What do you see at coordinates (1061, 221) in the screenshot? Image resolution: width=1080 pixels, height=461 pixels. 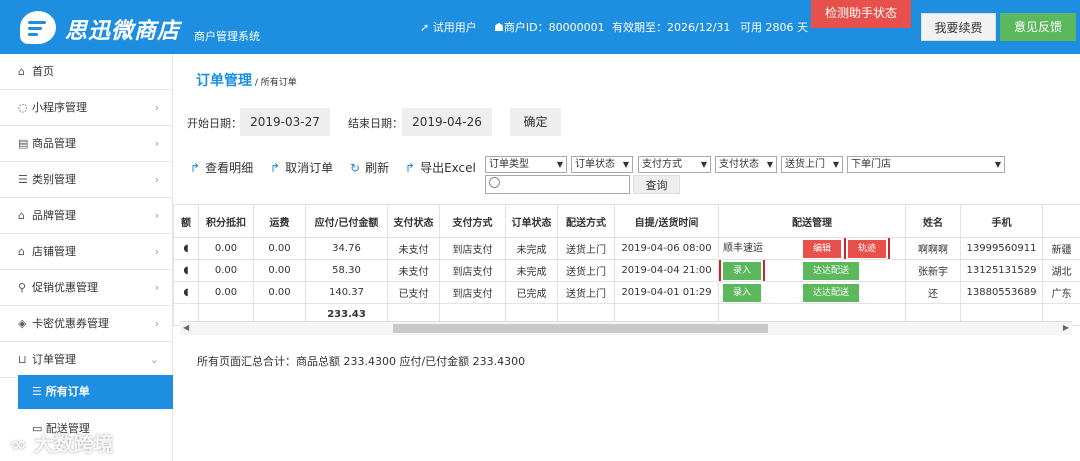 I see `col-header` at bounding box center [1061, 221].